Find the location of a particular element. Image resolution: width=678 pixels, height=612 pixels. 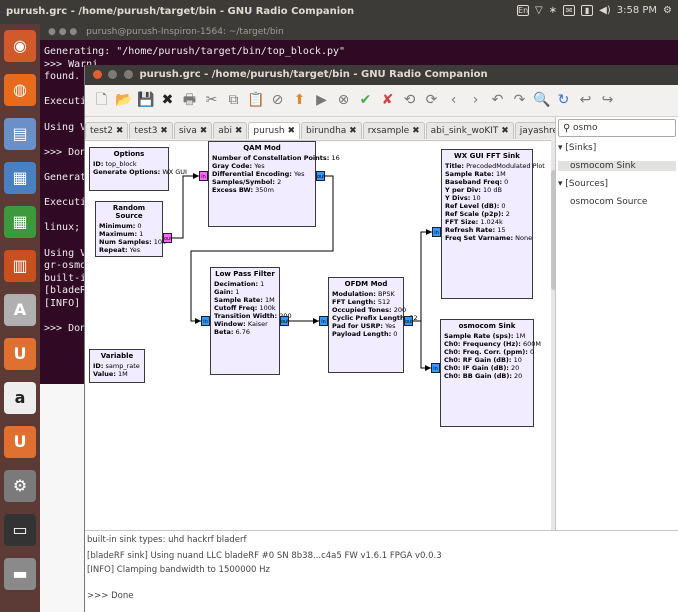

tab-4: purush ✖ is located at coordinates (274, 130).